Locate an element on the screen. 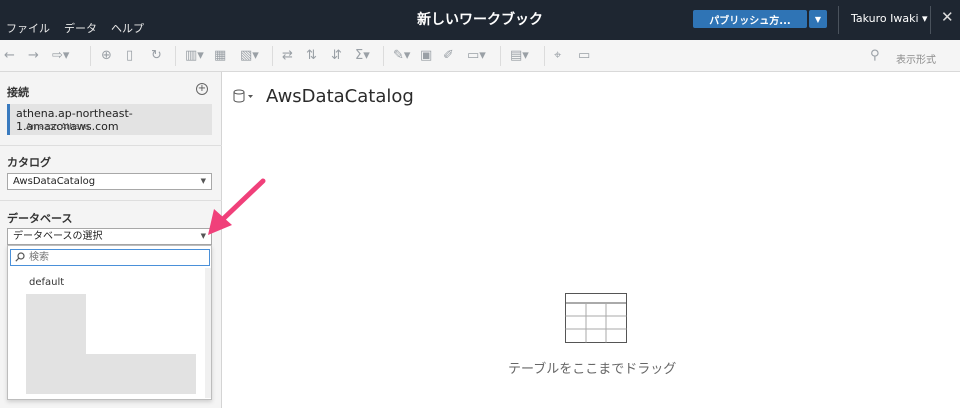 The image size is (960, 408). text-label-icon: ▣ is located at coordinates (426, 56).